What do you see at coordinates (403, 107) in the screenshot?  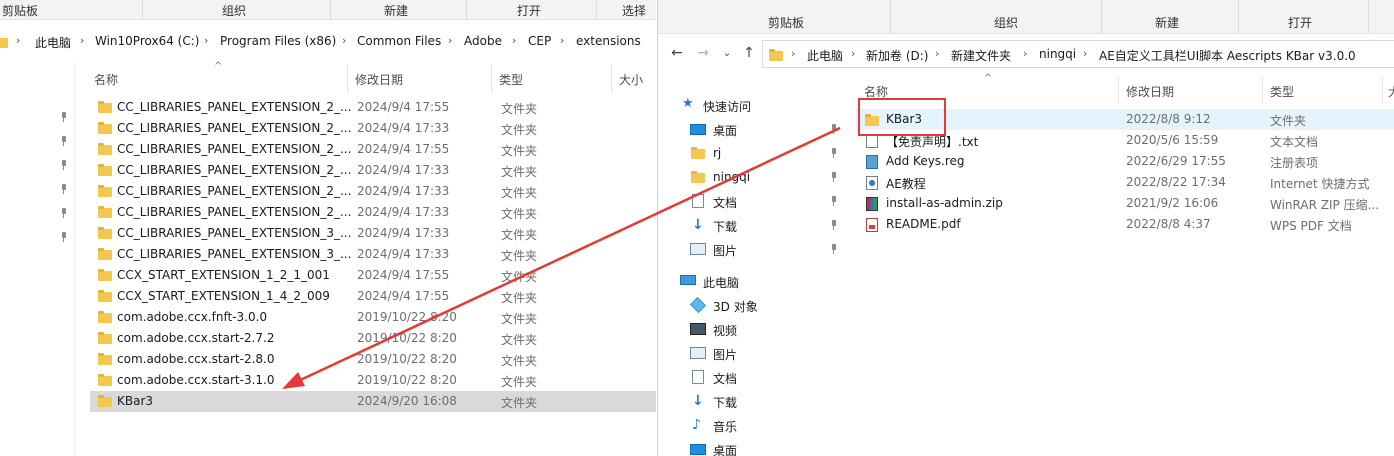 I see `file-date: 2024/9/4 17:55` at bounding box center [403, 107].